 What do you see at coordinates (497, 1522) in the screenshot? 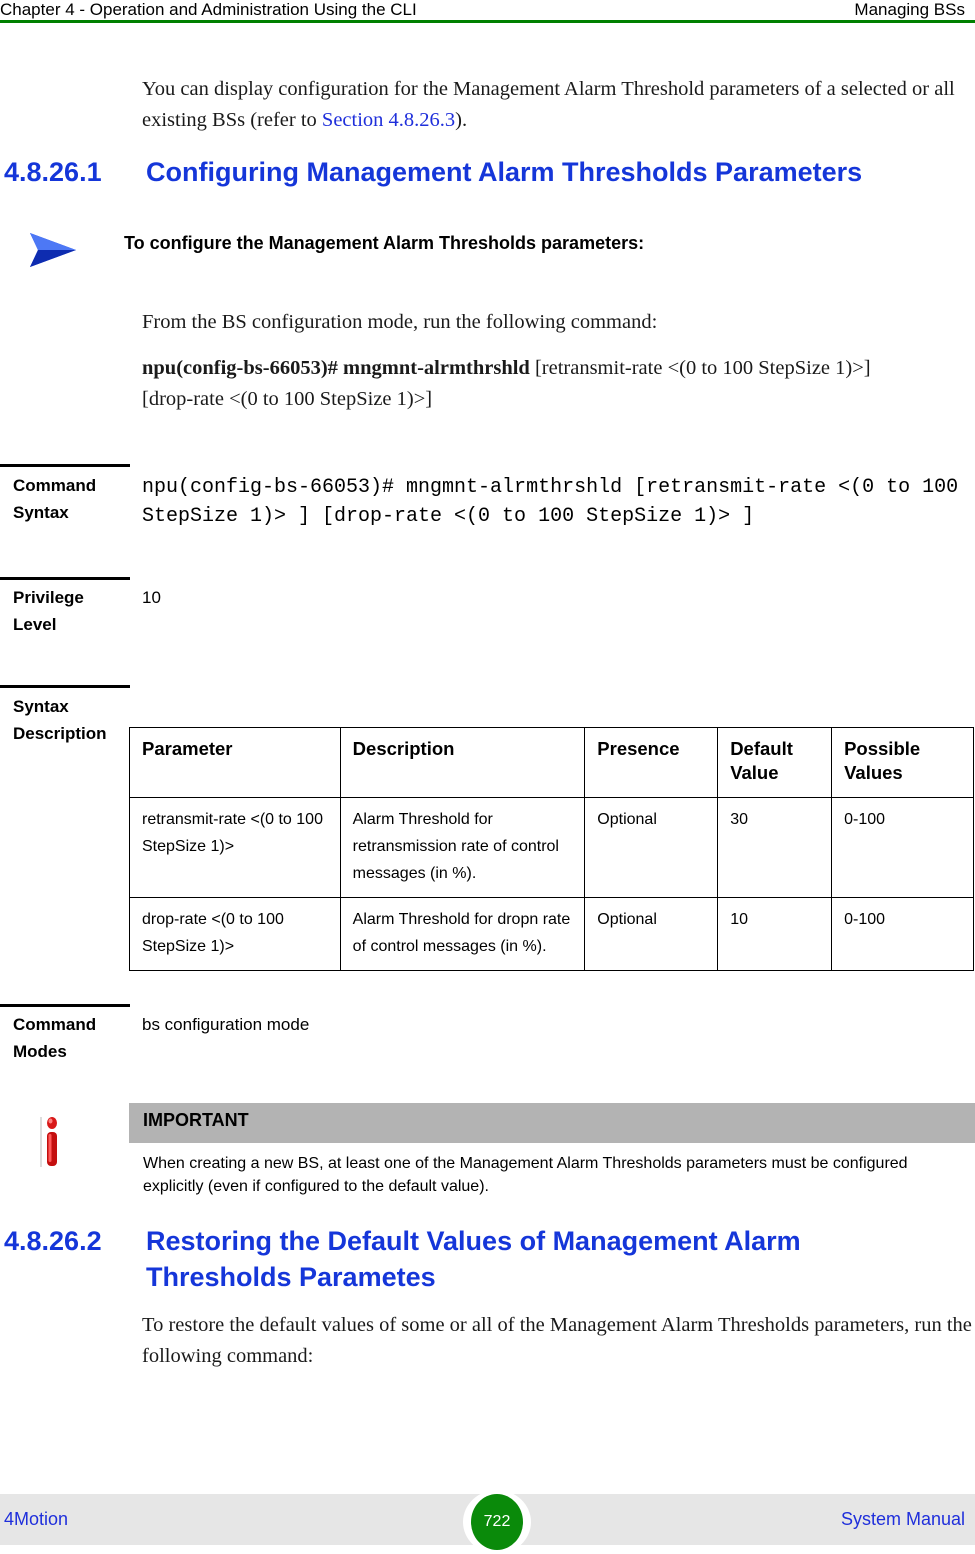
I see `page-number: 722` at bounding box center [497, 1522].